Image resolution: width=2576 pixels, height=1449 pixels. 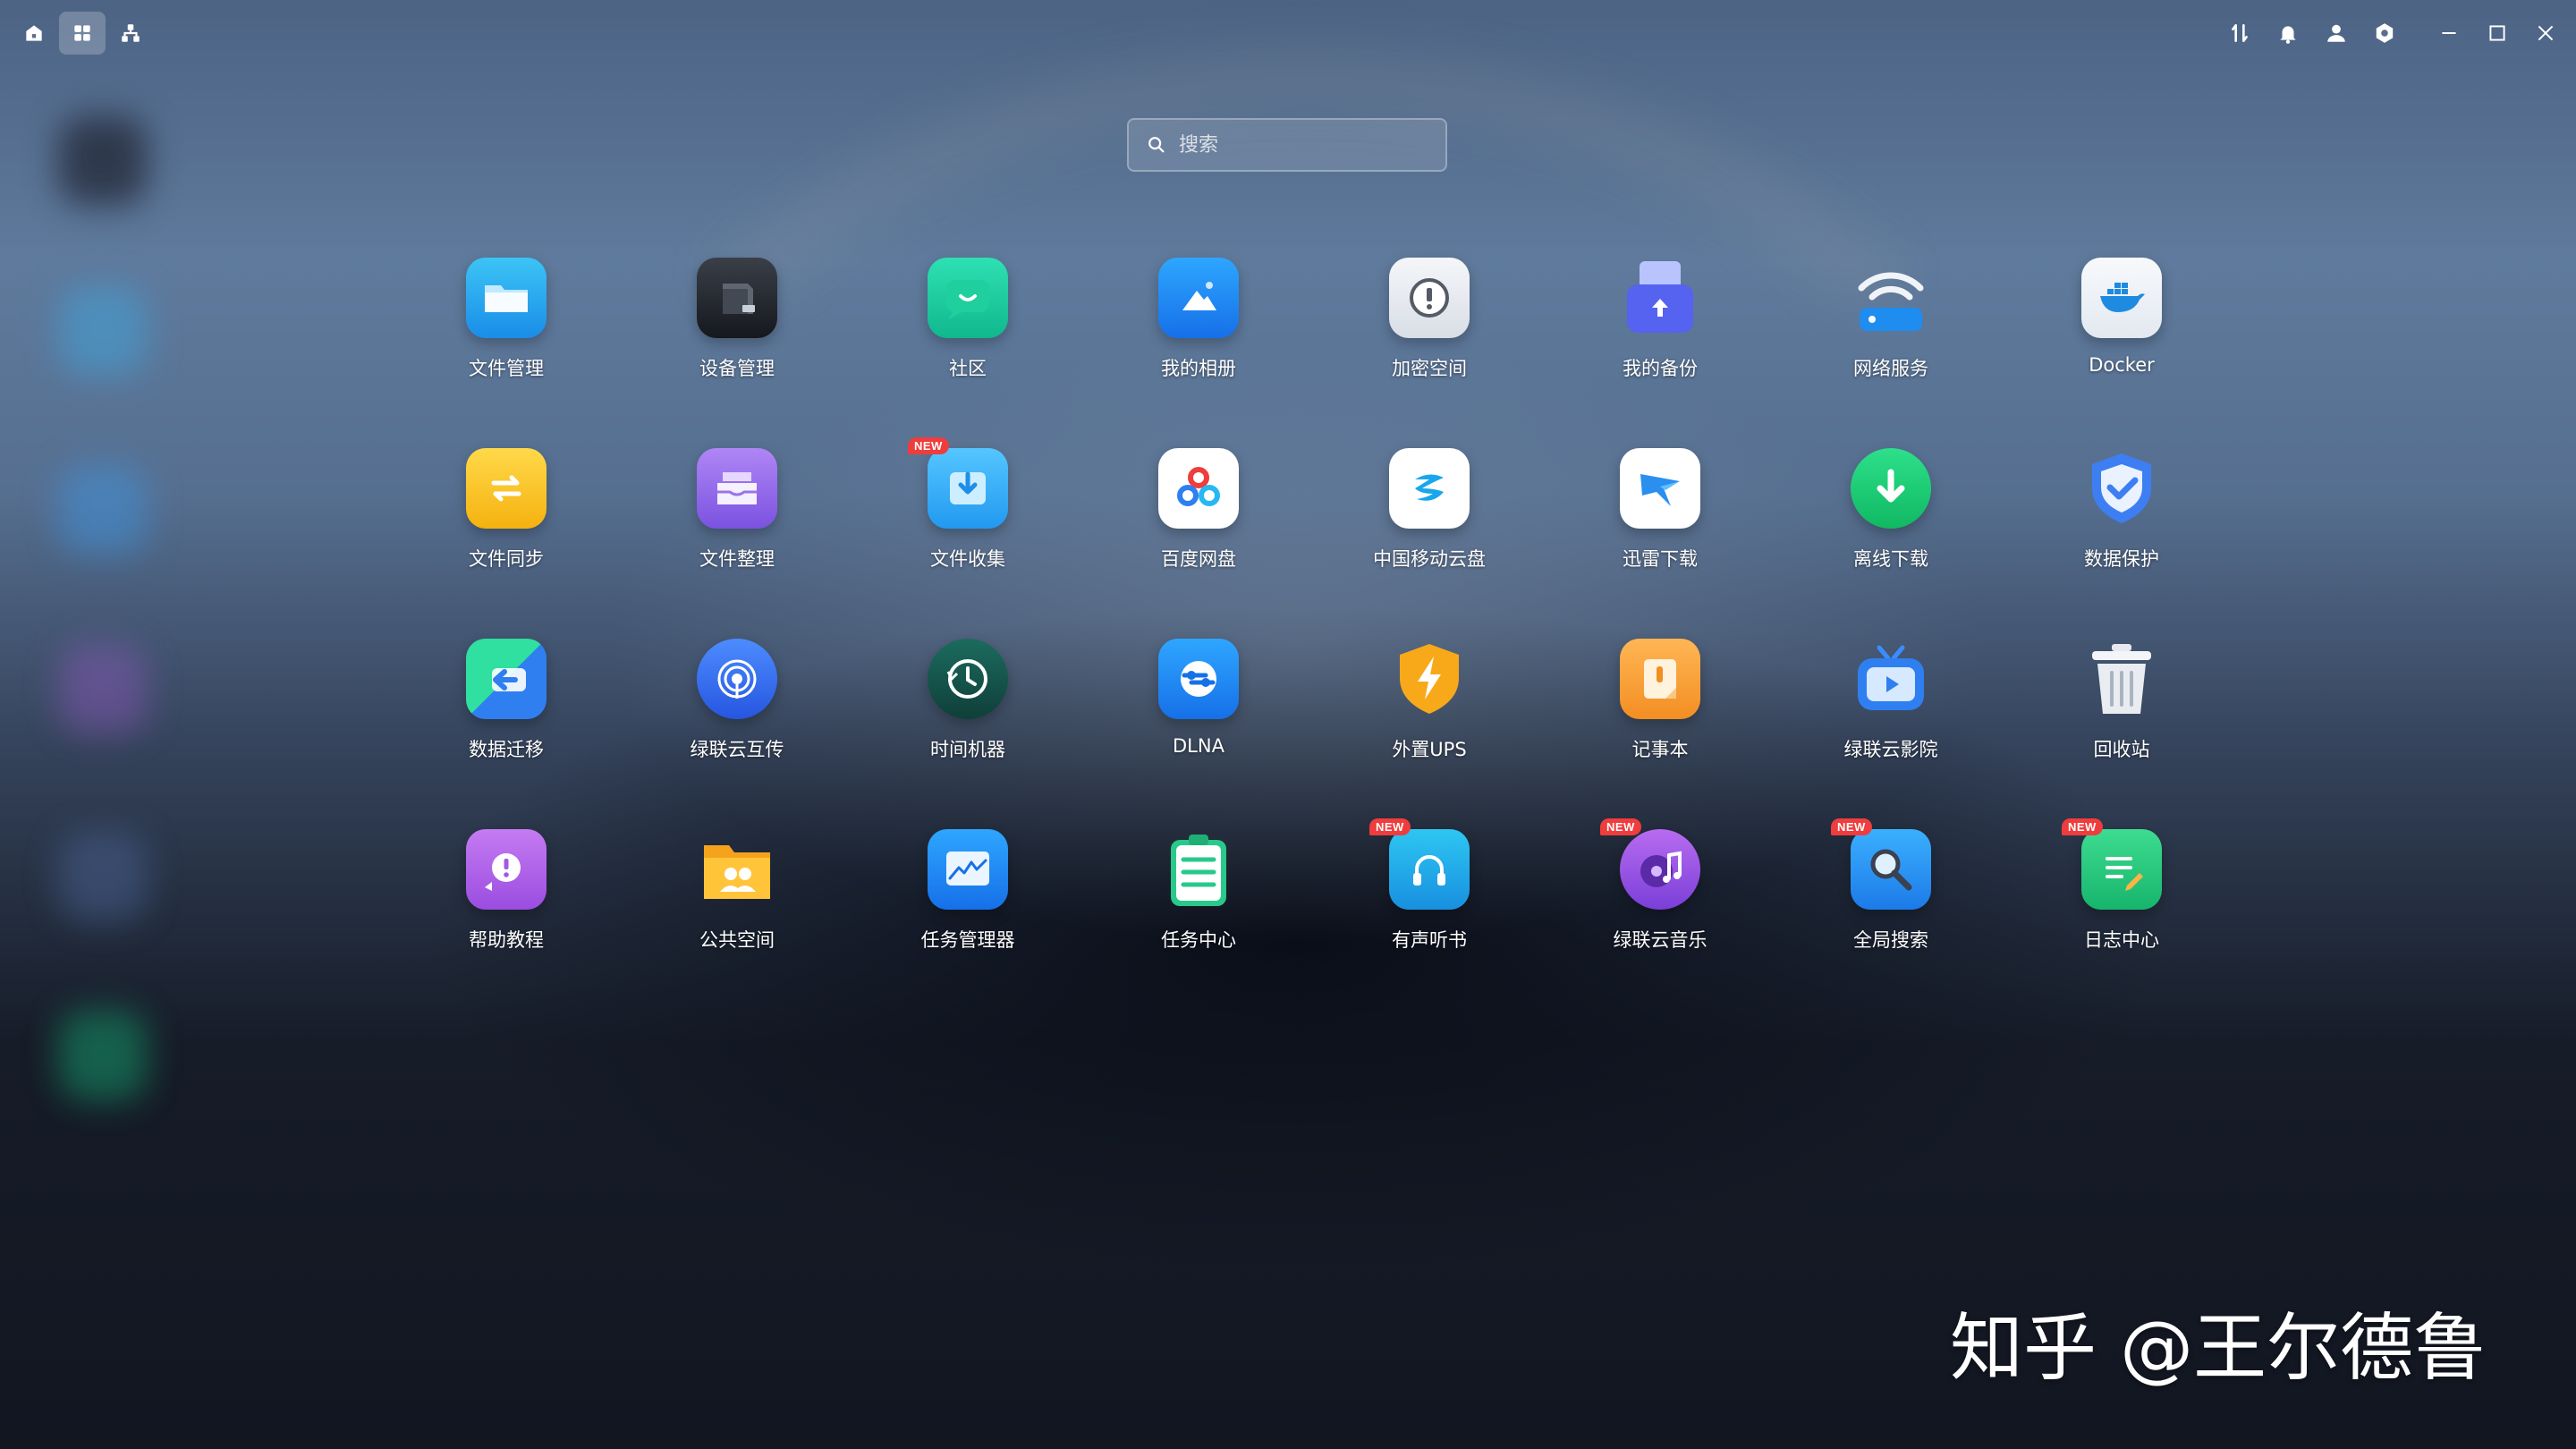 I want to click on app-network-services: 网络服务, so click(x=1890, y=353).